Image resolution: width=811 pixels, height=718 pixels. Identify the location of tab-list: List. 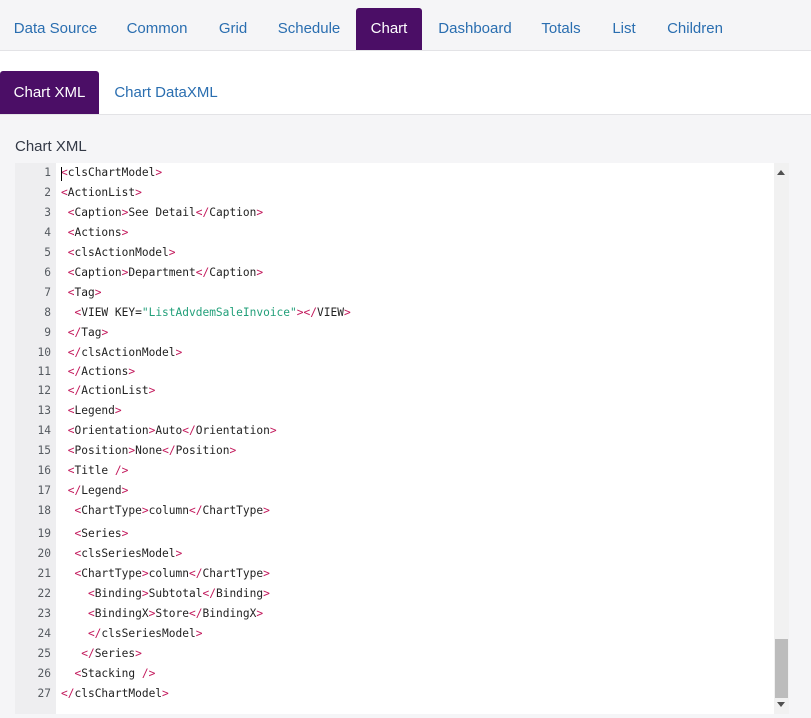
(624, 29).